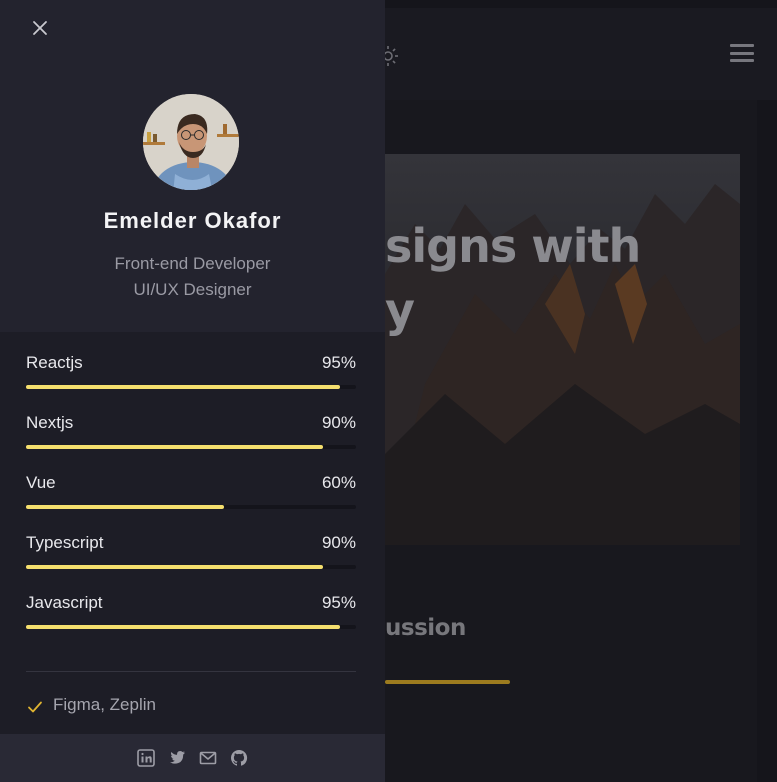  Describe the element at coordinates (146, 758) in the screenshot. I see `linkedin-icon` at that location.